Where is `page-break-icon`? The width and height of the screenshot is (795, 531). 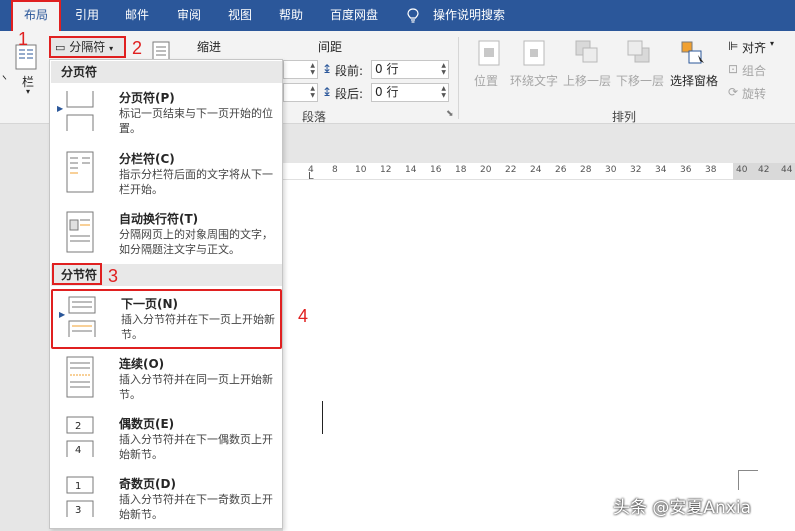 page-break-icon is located at coordinates (80, 111).